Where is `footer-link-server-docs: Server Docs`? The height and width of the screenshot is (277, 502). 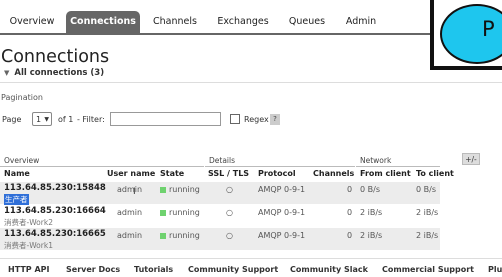
footer-link-server-docs: Server Docs is located at coordinates (93, 269).